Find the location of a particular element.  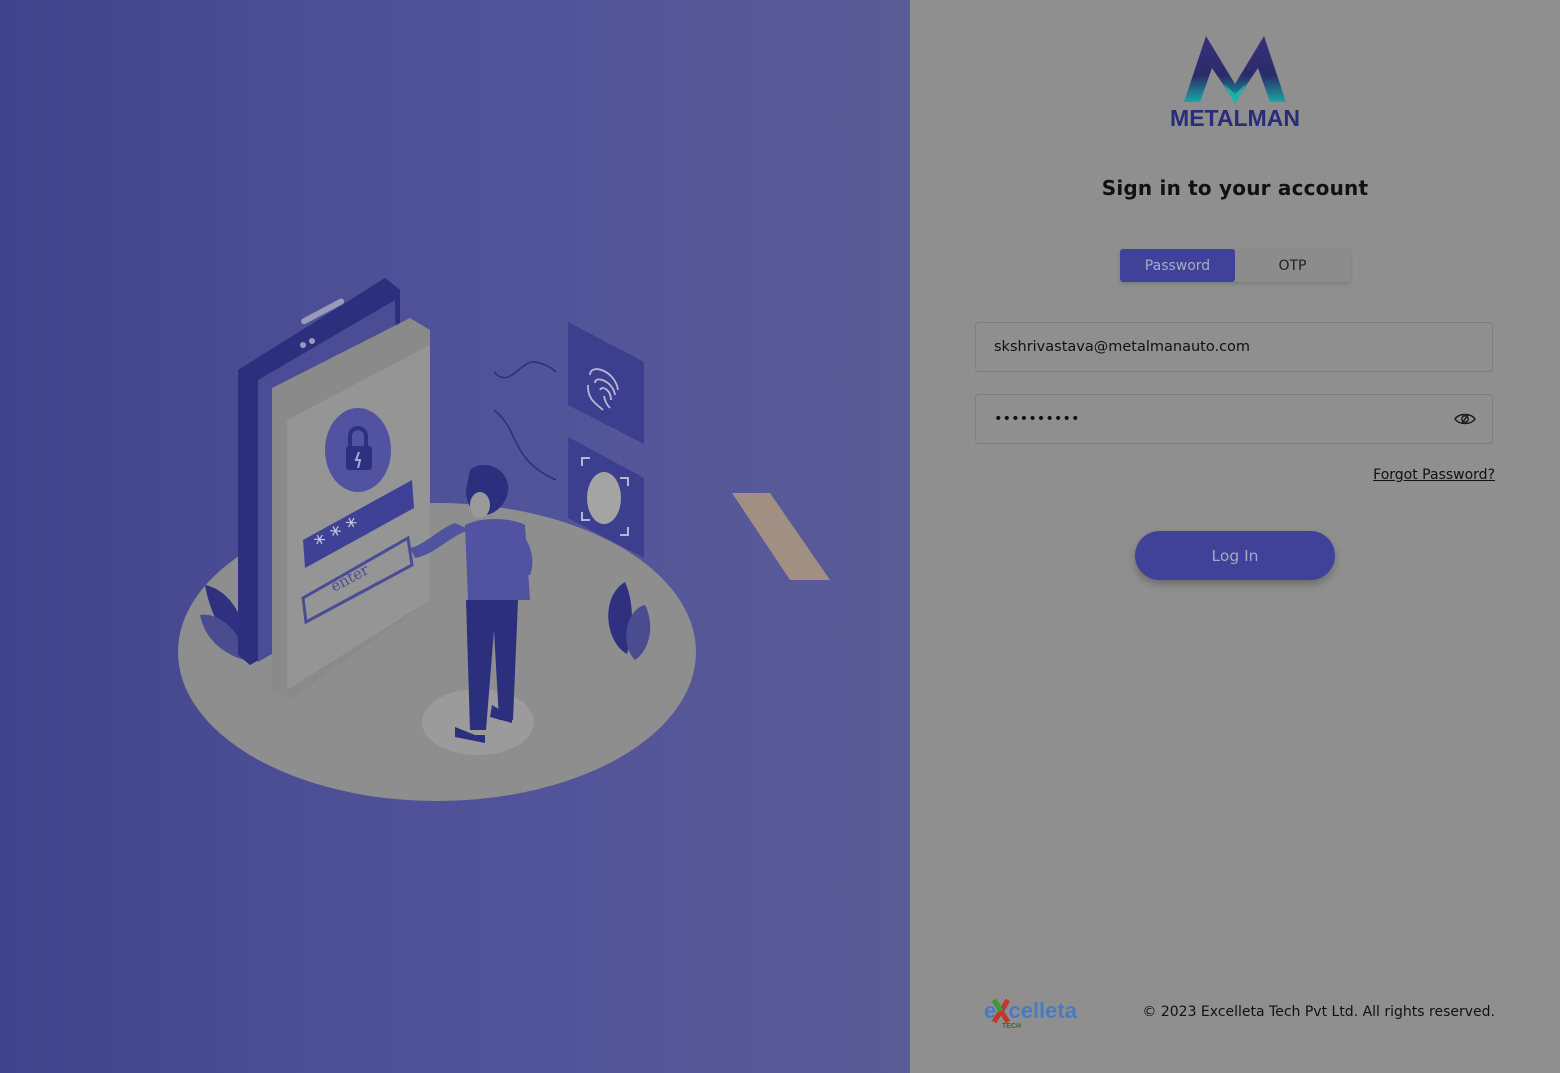

email-field is located at coordinates (1234, 347).